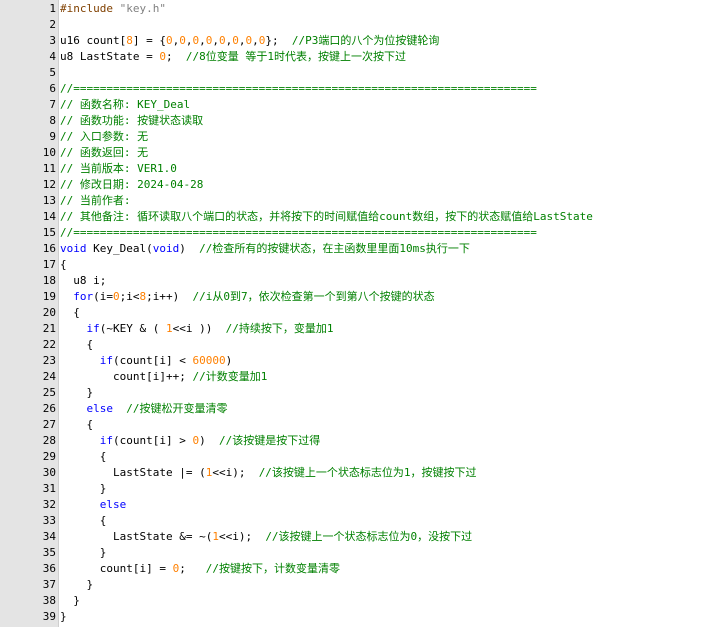  Describe the element at coordinates (360, 601) in the screenshot. I see `code-line: 38 }` at that location.